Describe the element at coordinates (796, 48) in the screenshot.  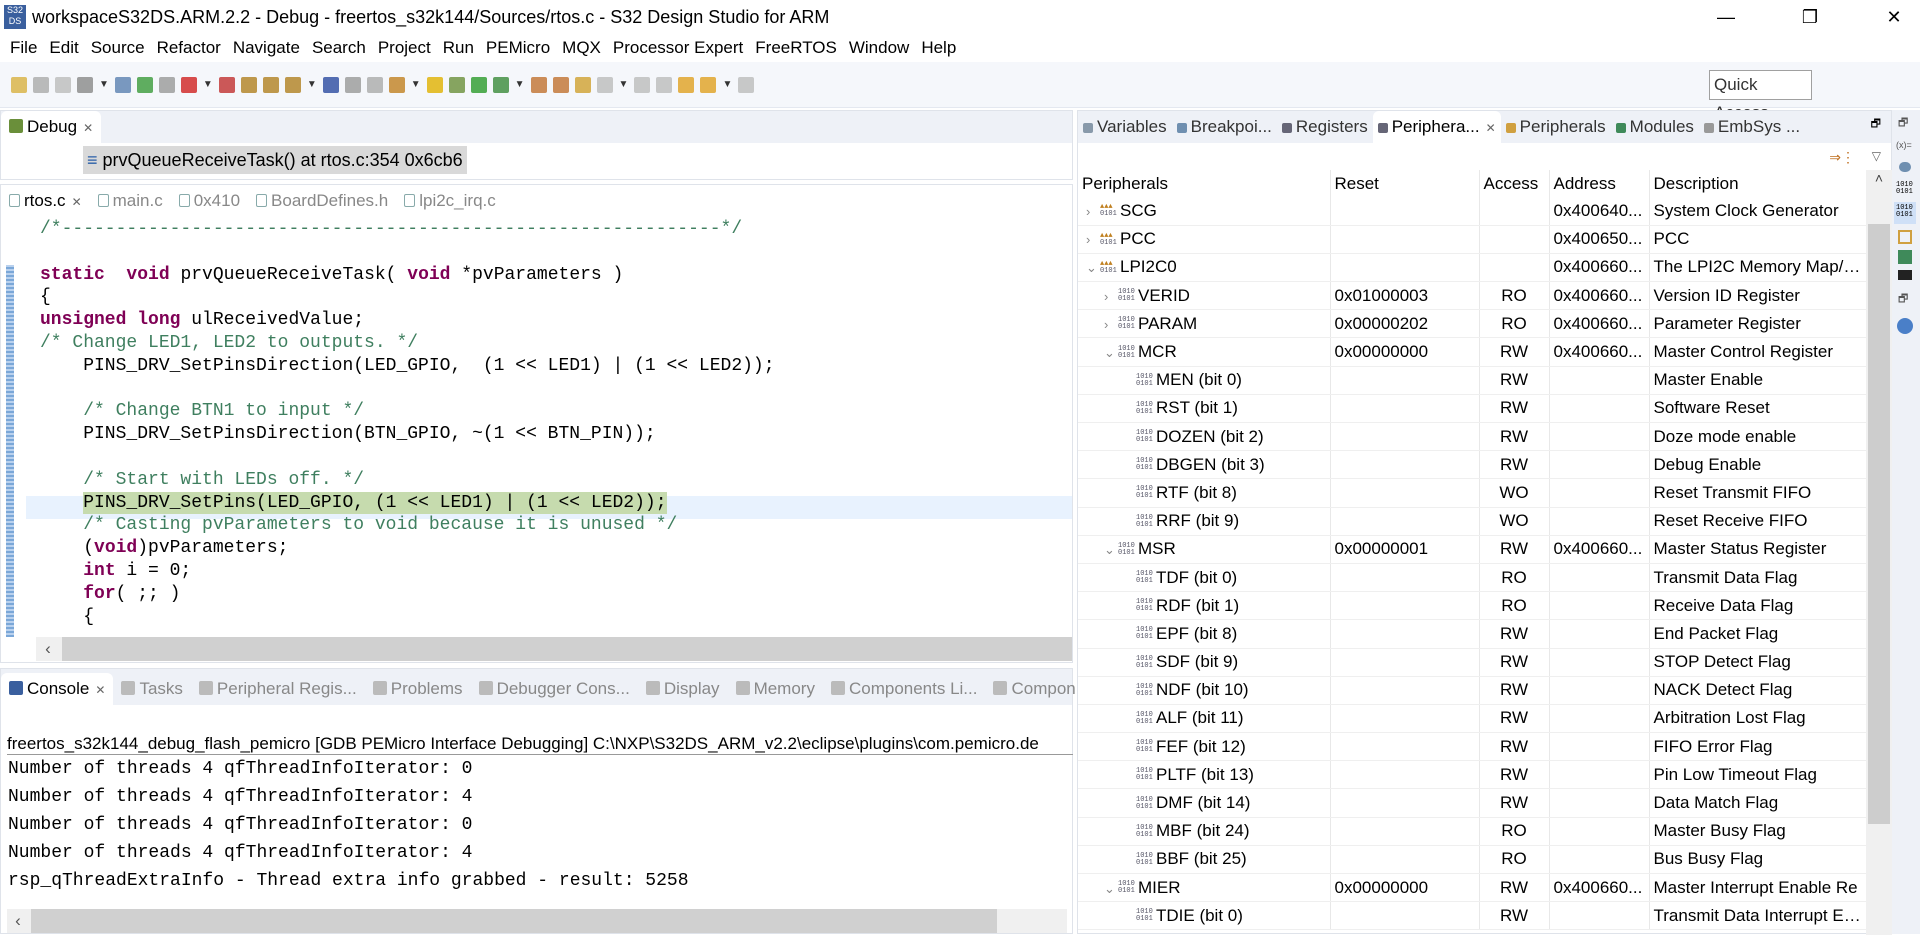
I see `menu-freertos: FreeRTOS` at that location.